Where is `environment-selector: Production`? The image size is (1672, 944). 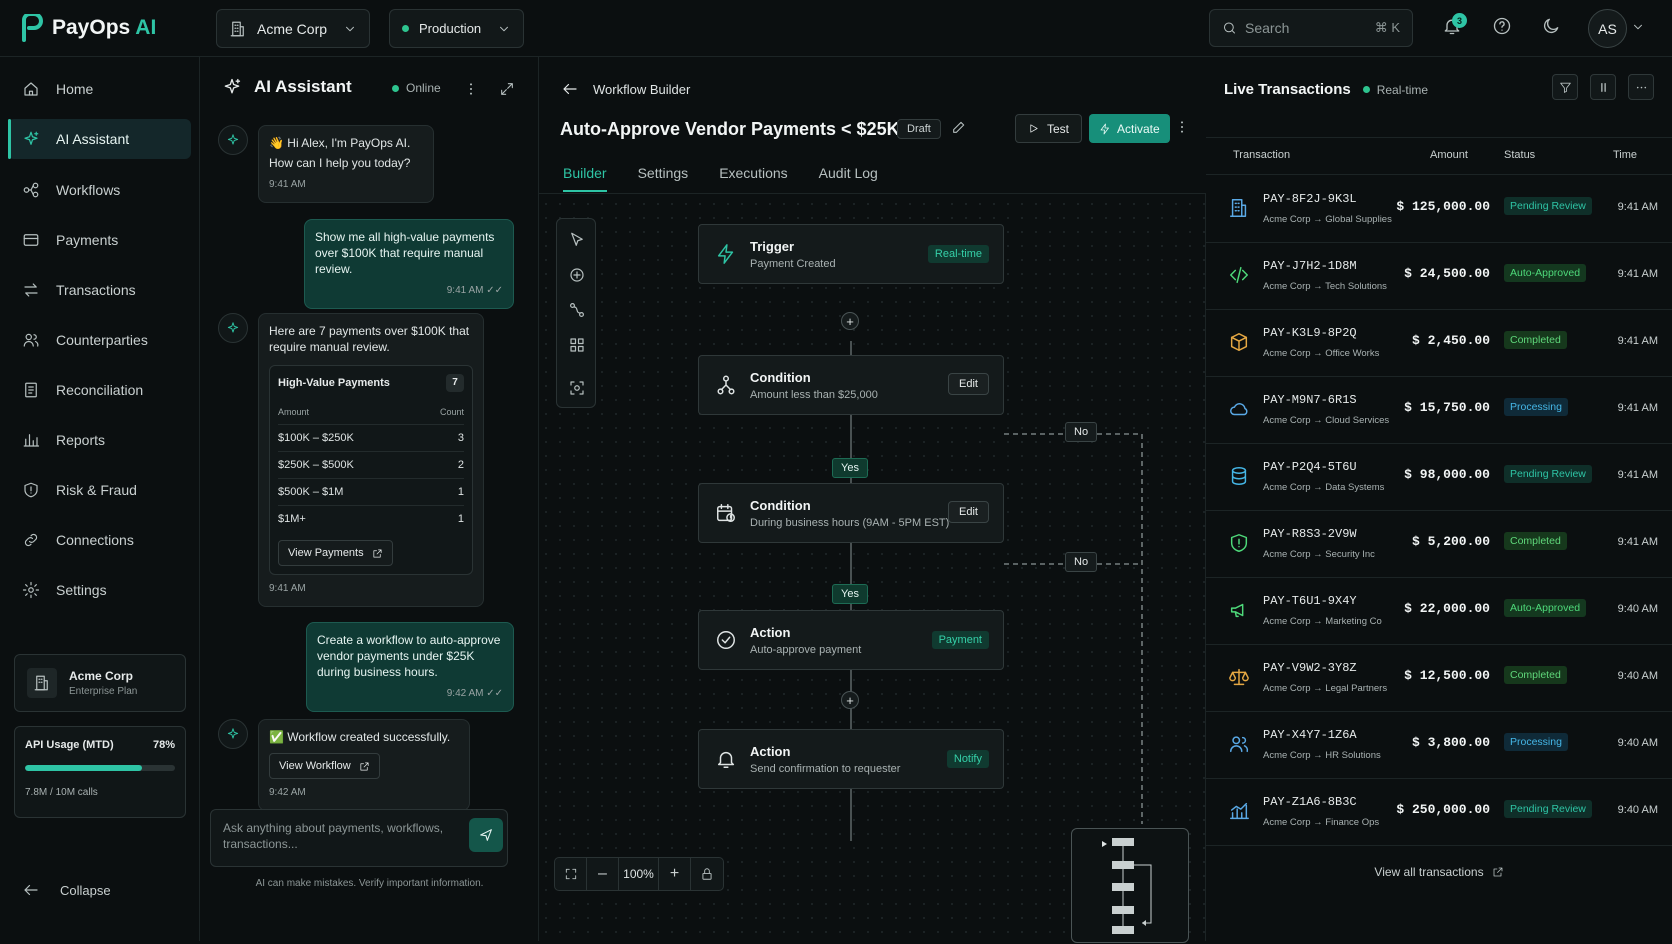
environment-selector: Production is located at coordinates (456, 28).